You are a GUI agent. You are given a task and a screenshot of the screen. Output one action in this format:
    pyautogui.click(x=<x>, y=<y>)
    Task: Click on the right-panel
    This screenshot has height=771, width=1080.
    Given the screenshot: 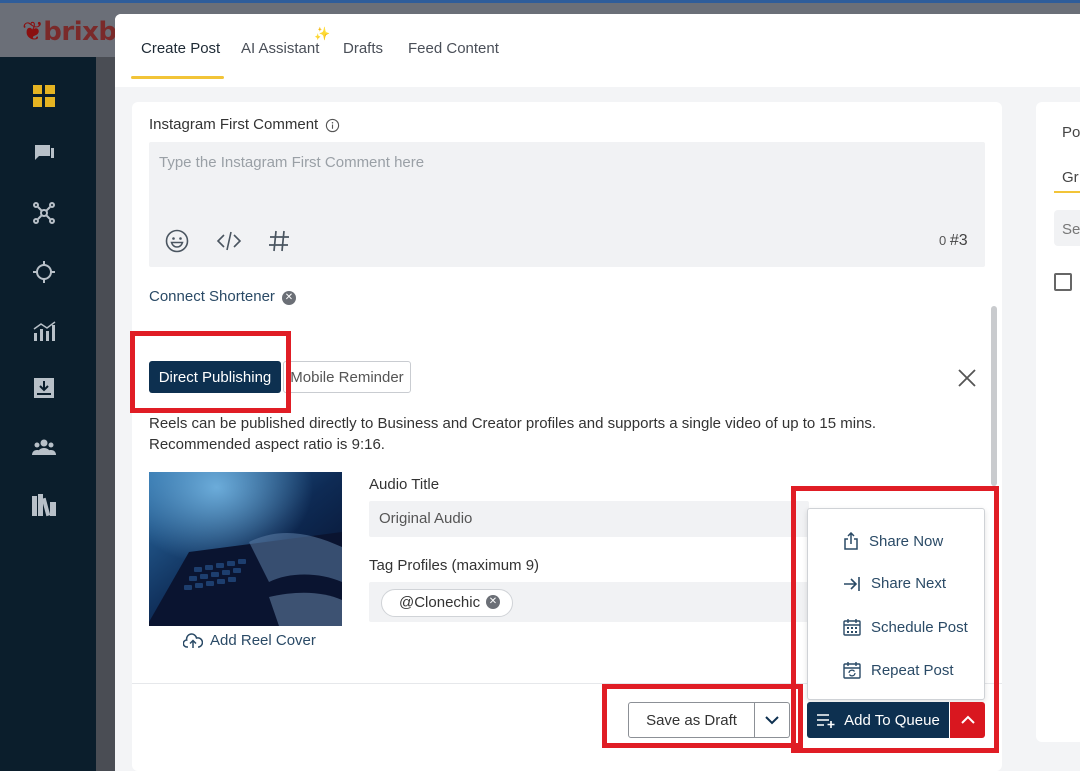 What is the action you would take?
    pyautogui.click(x=1058, y=422)
    